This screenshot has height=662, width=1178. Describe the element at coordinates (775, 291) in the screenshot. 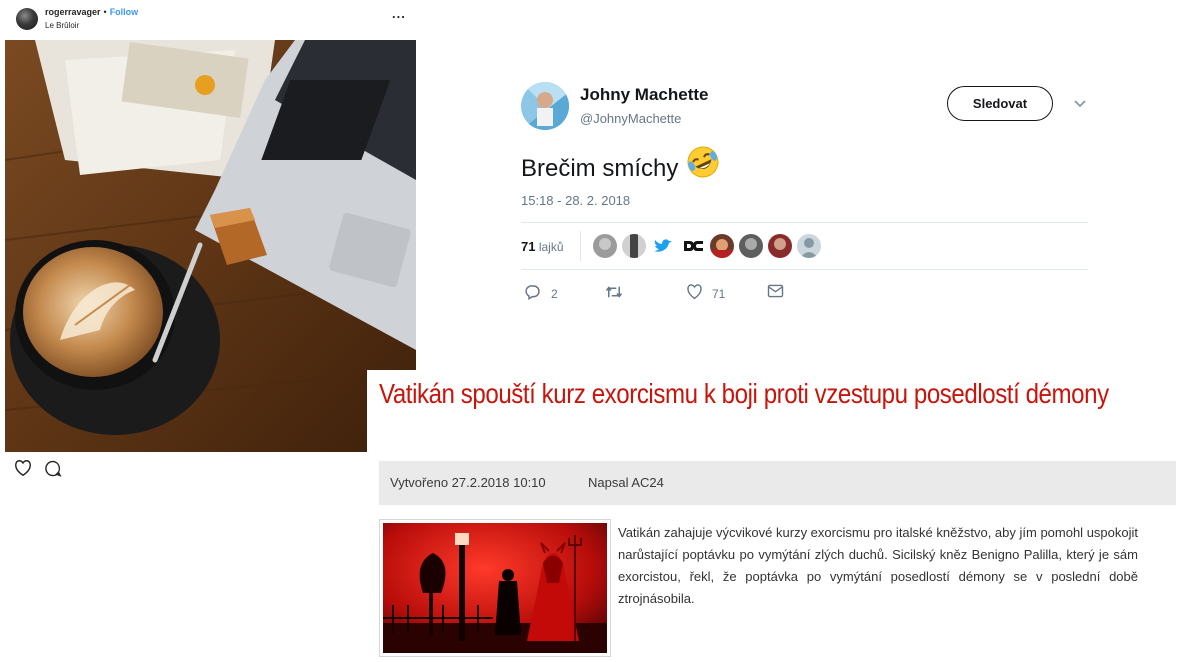

I see `envelope-icon` at that location.